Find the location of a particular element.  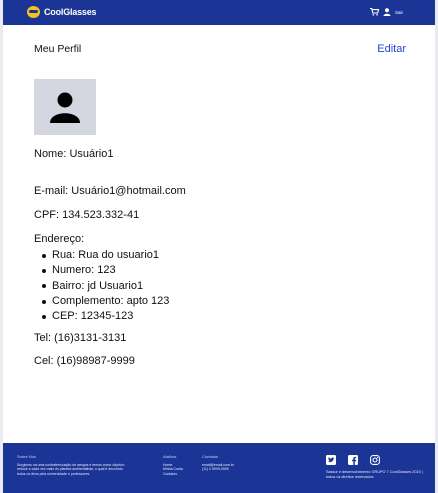

profile-cpf: CPF: 134.523.332-41 is located at coordinates (87, 215).